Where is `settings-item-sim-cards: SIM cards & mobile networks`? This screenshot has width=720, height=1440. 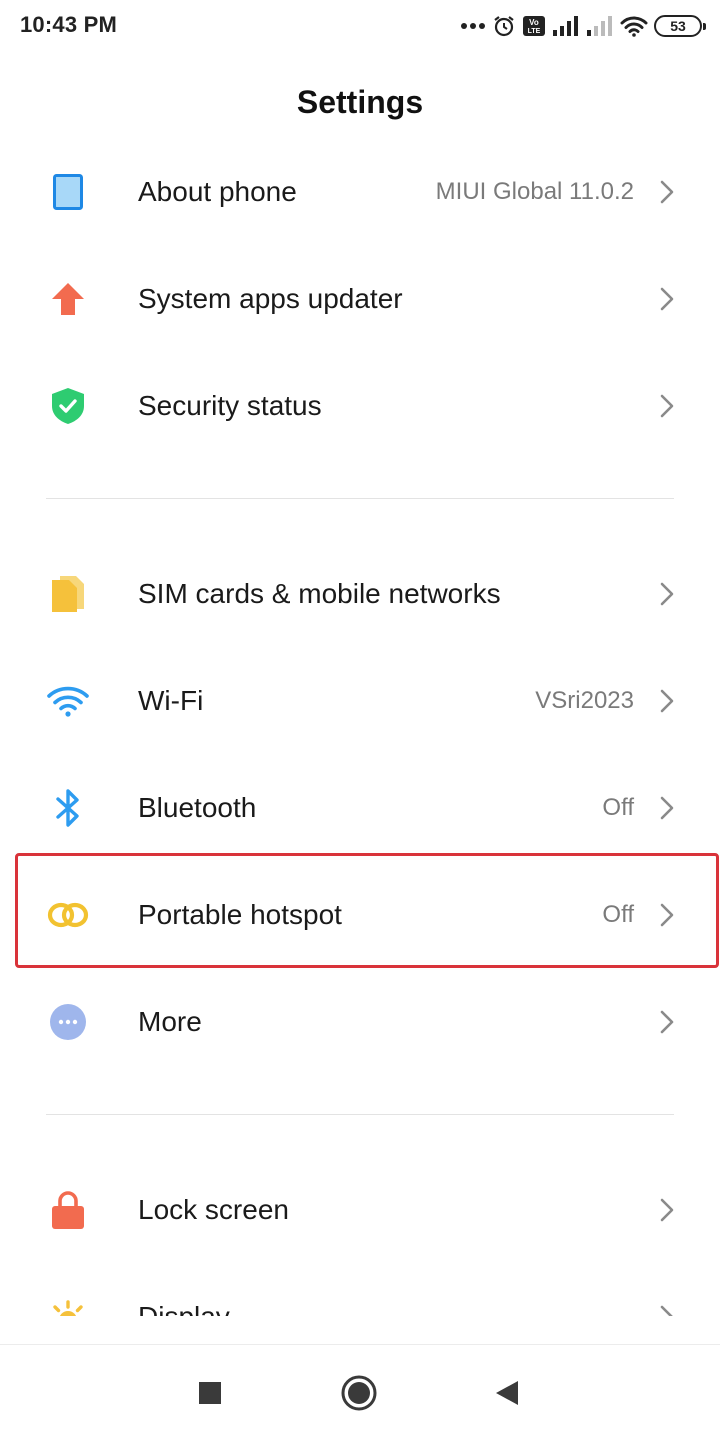
settings-item-sim-cards: SIM cards & mobile networks is located at coordinates (360, 593).